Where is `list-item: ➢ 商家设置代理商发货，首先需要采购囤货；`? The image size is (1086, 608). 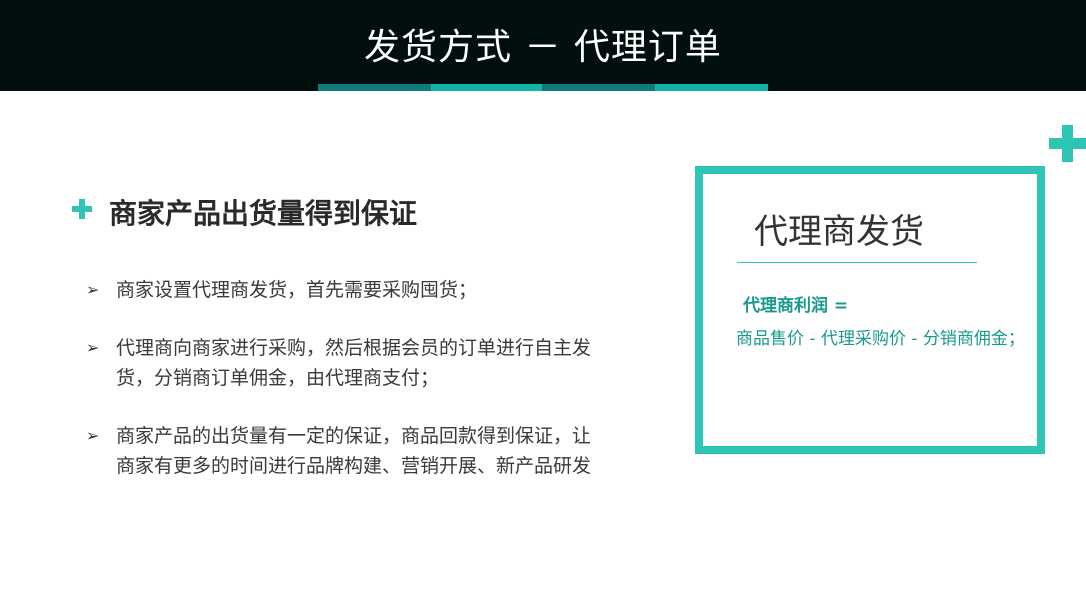
list-item: ➢ 商家设置代理商发货，首先需要采购囤货； is located at coordinates (351, 290).